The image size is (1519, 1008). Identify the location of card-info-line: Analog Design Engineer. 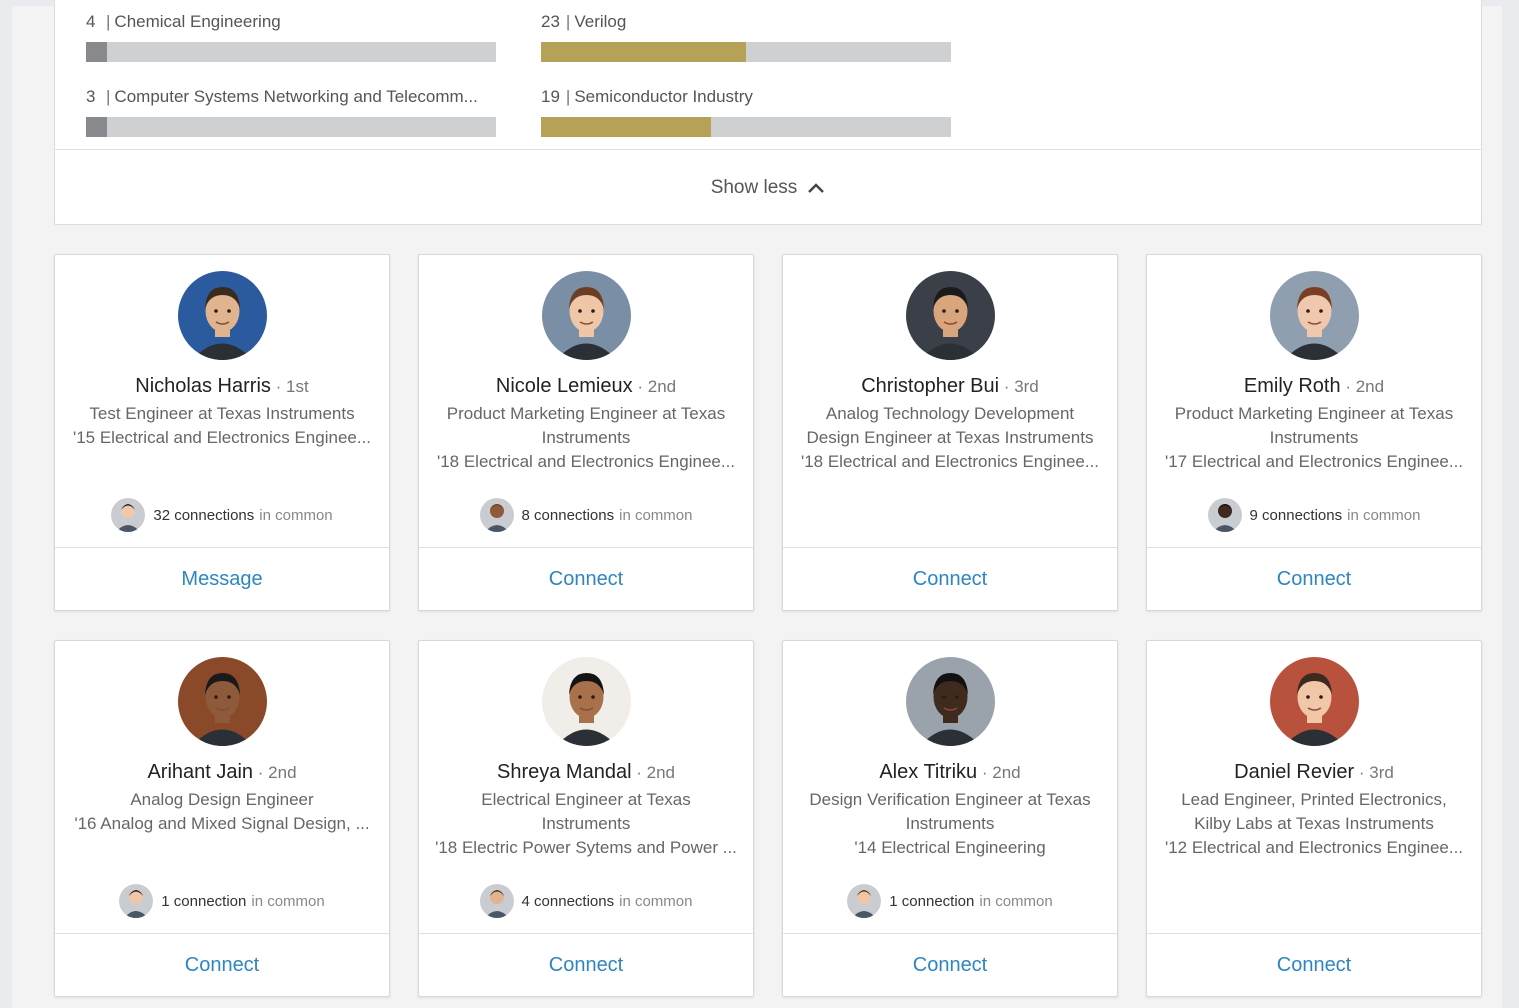
(222, 799).